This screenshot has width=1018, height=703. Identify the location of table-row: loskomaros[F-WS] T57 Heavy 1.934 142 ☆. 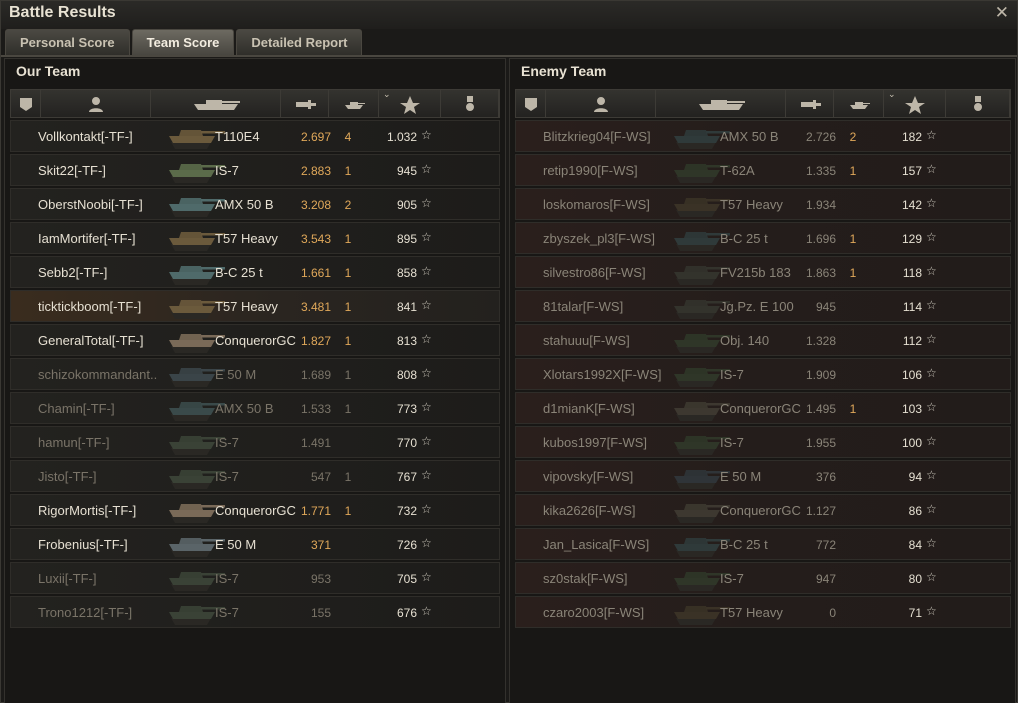
(763, 204).